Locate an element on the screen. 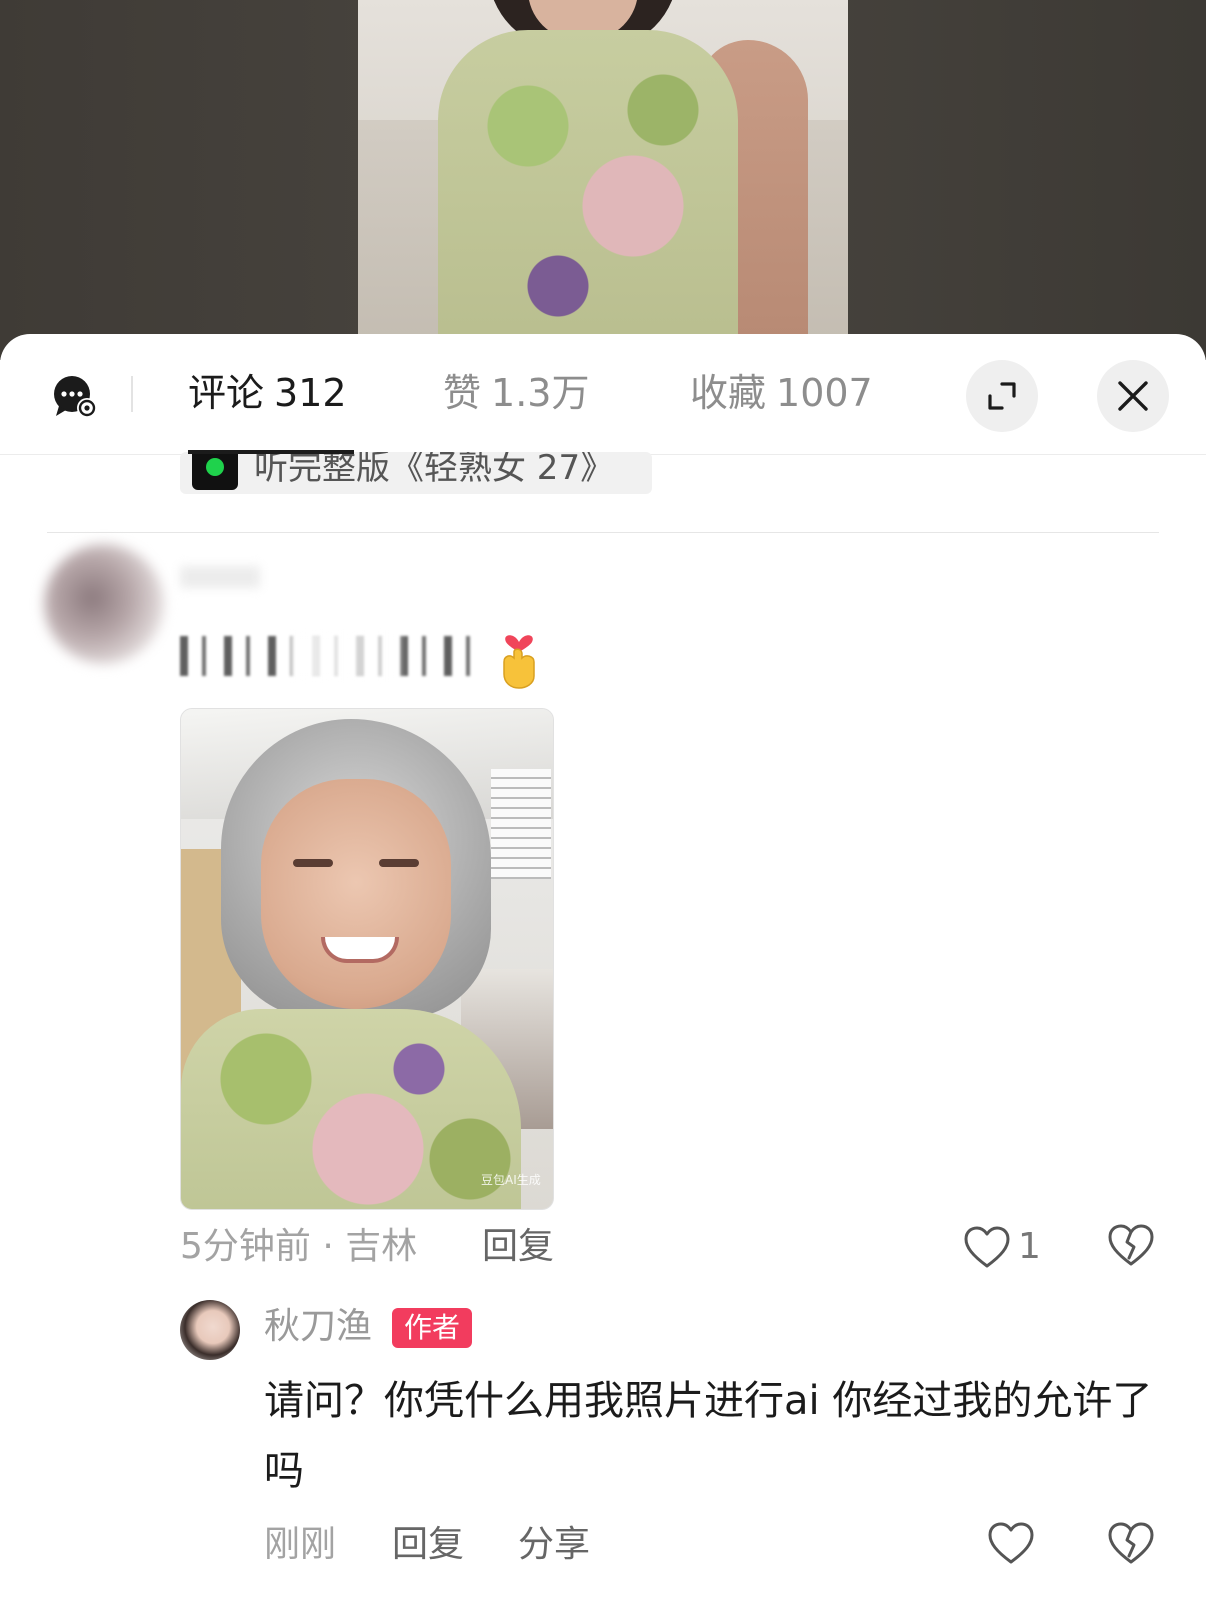 This screenshot has width=1206, height=1608. author-avatar is located at coordinates (210, 1330).